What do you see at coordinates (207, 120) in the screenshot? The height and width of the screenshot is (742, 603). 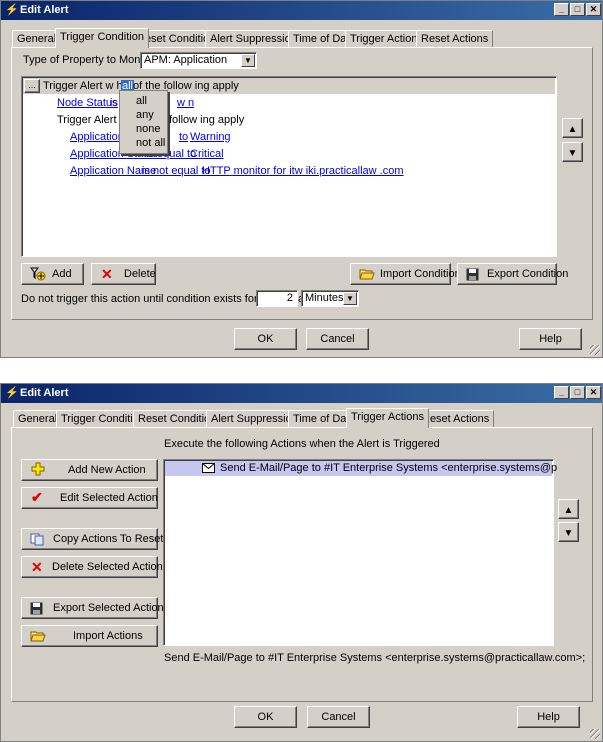 I see `nested-group-suffix: follow ing apply` at bounding box center [207, 120].